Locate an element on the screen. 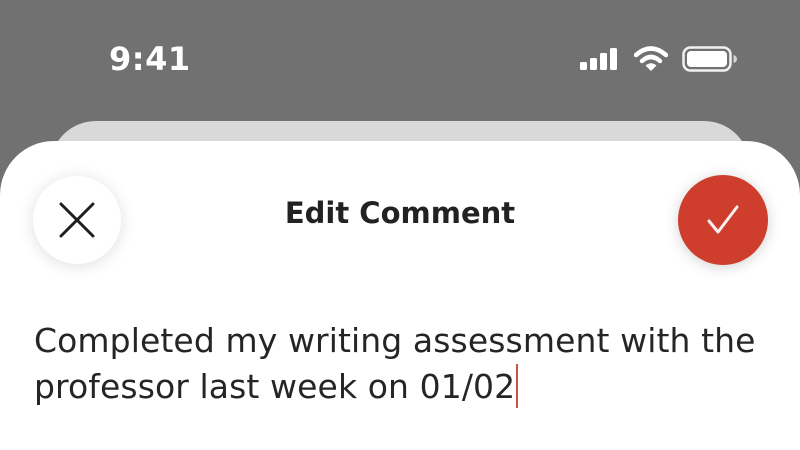 Image resolution: width=800 pixels, height=450 pixels. checkmark-icon is located at coordinates (723, 219).